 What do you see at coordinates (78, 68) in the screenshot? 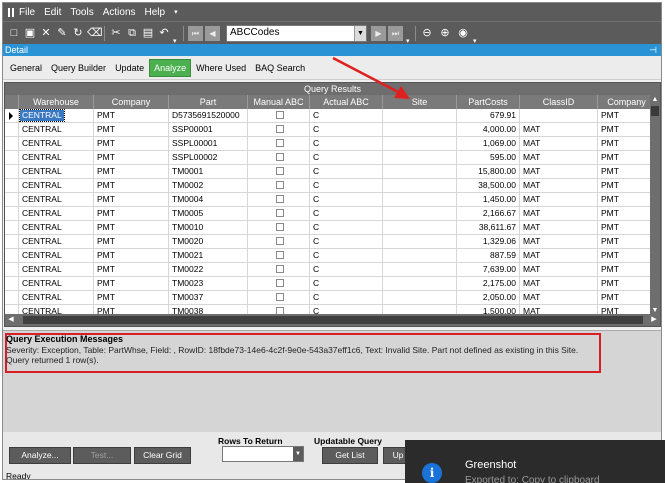
I see `tab-query-builder: Query Builder` at bounding box center [78, 68].